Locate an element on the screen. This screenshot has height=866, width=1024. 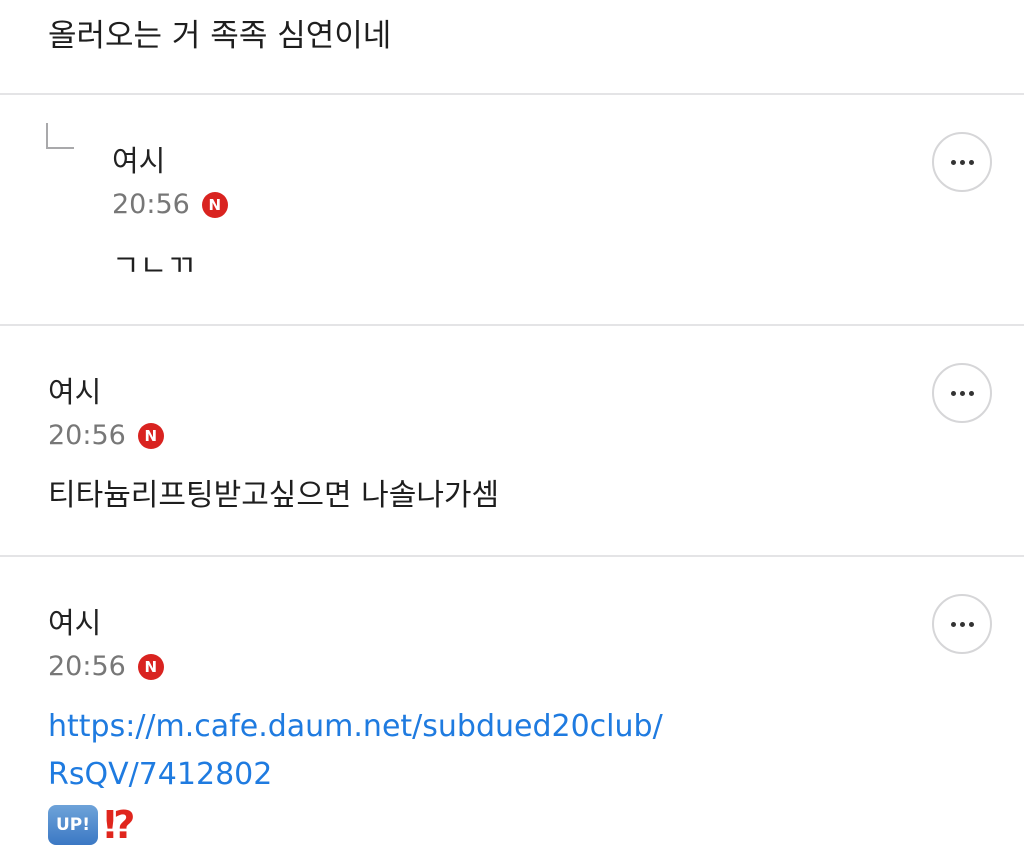
comment-link-line: https://m.cafe.daum.net/subdued20club/ is located at coordinates (355, 726).